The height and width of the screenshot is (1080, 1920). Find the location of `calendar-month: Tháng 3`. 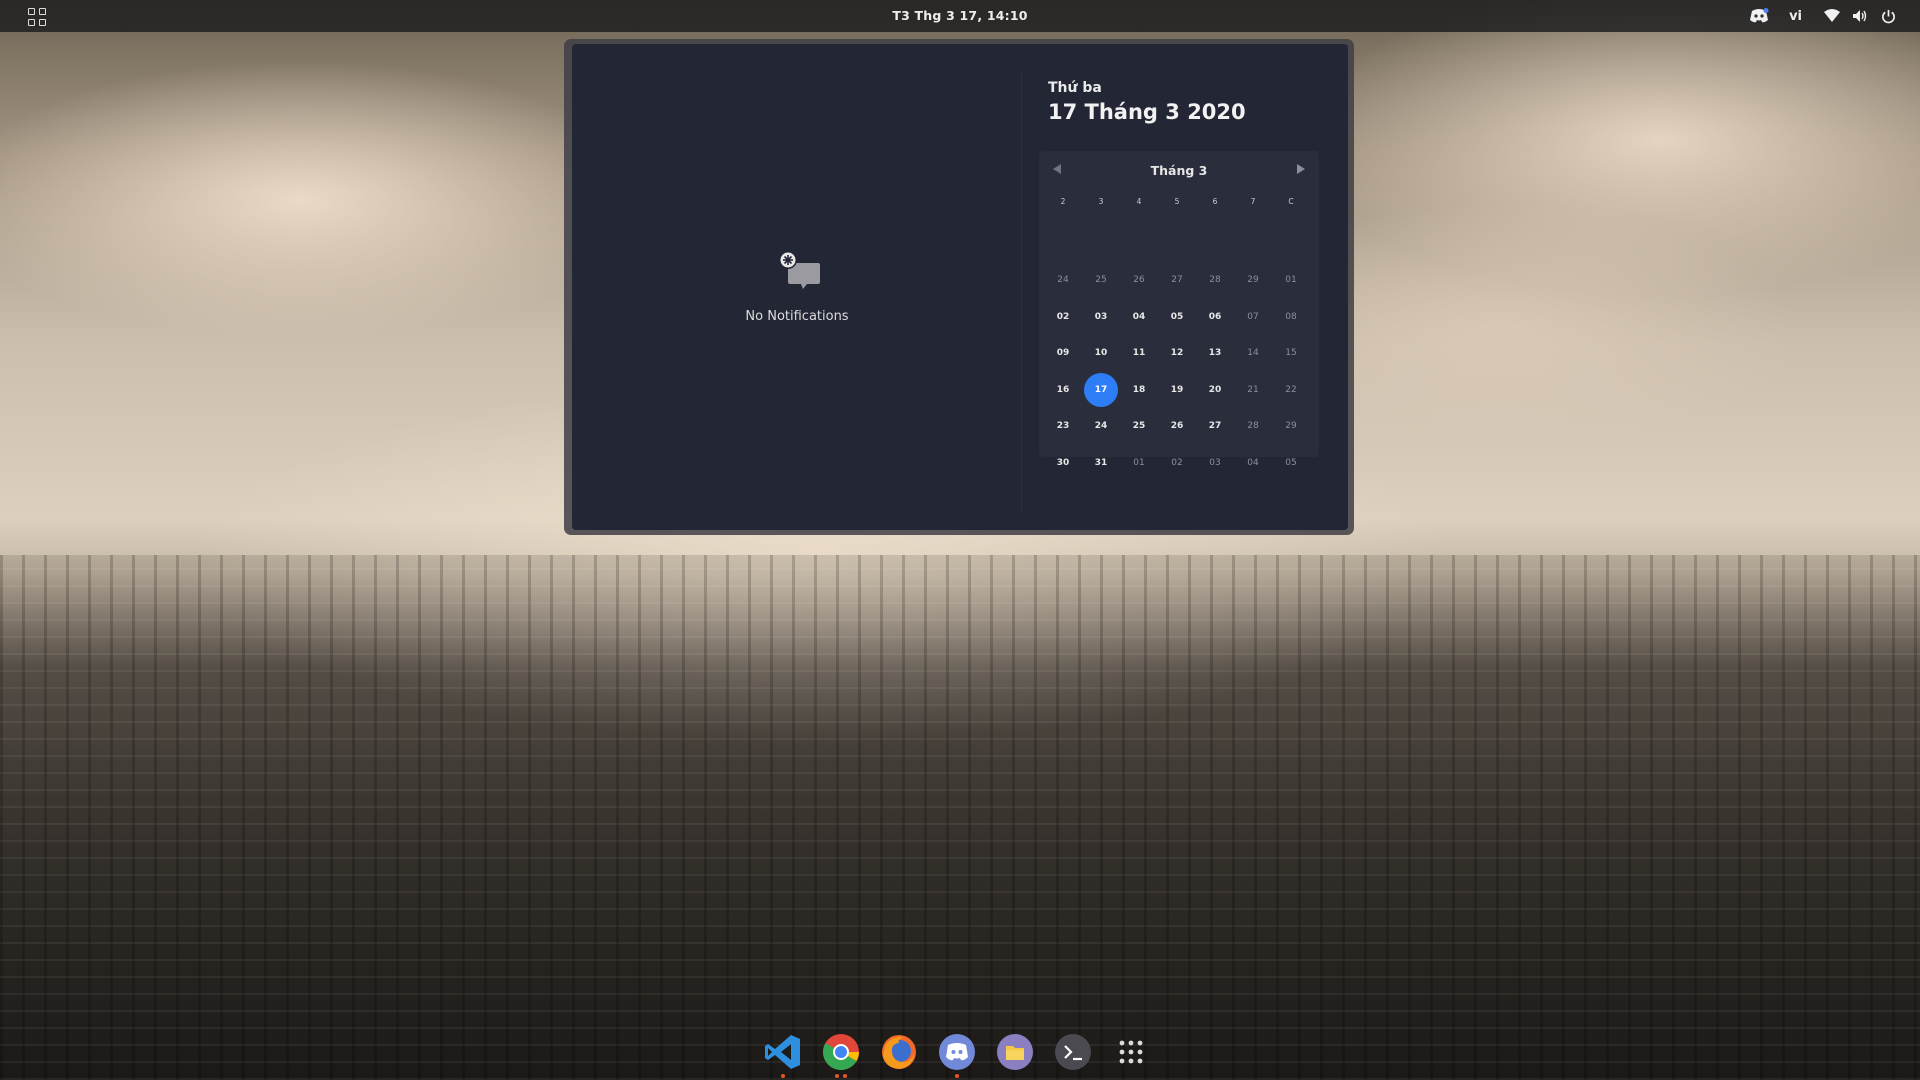

calendar-month: Tháng 3 is located at coordinates (1179, 170).